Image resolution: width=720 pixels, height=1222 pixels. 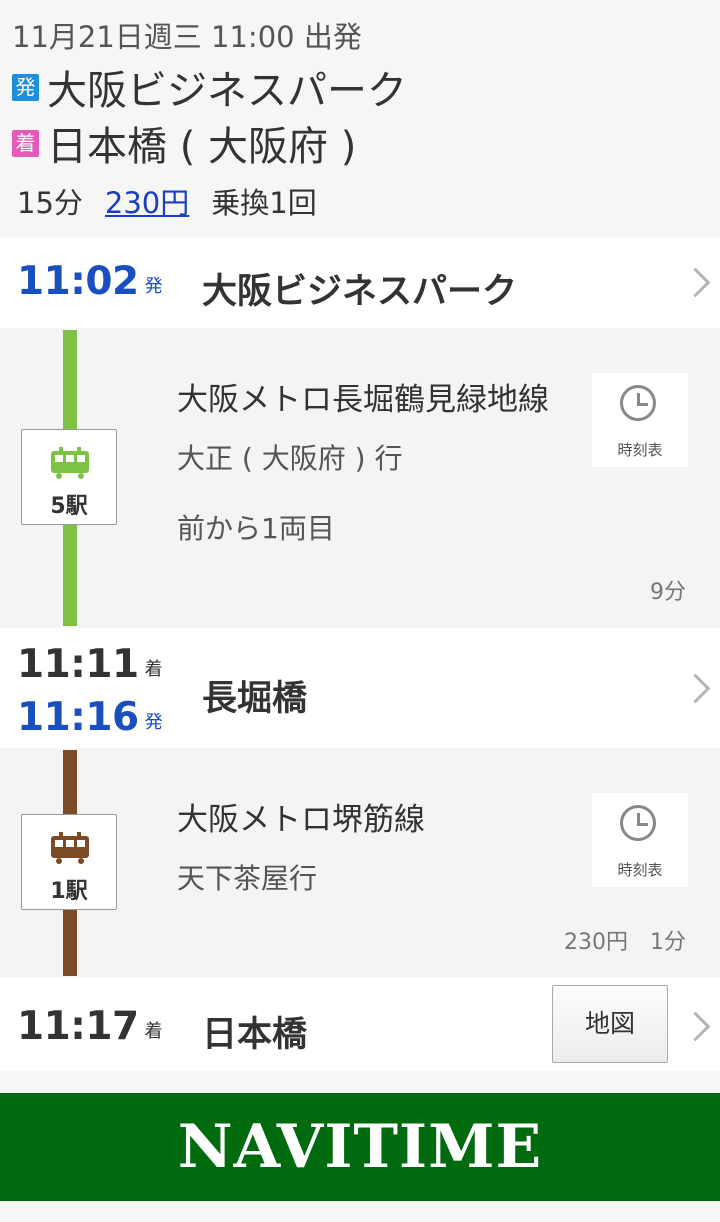 I want to click on departure-station: 大阪ビジネスパーク, so click(x=227, y=91).